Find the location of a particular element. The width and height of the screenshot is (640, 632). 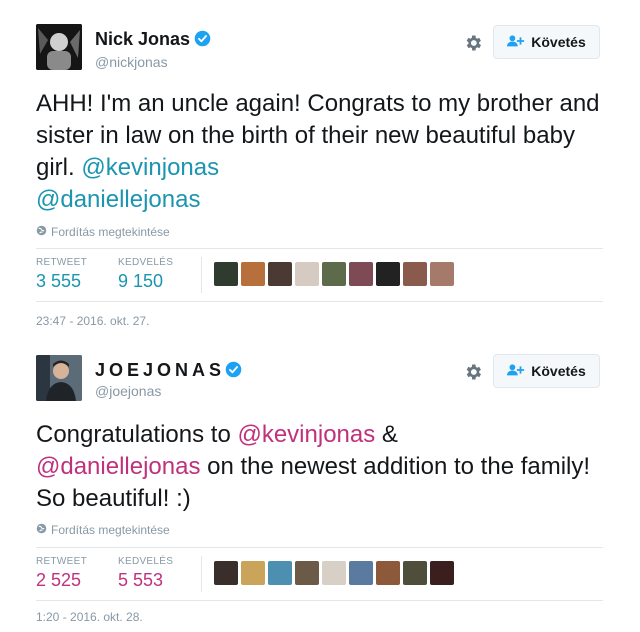

tweet-stats: RETWEET 3 555 KEDVELÉS 9 150 is located at coordinates (319, 275).